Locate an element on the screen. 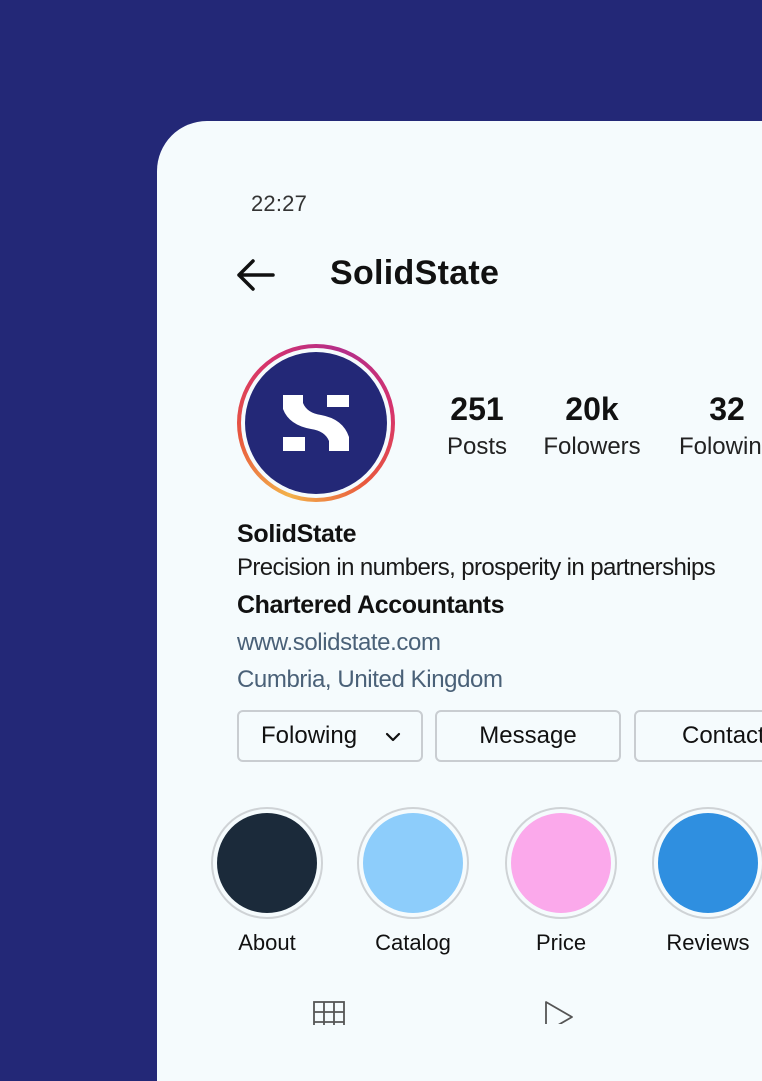 This screenshot has height=1081, width=762. stat-posts: 251 Posts is located at coordinates (477, 427).